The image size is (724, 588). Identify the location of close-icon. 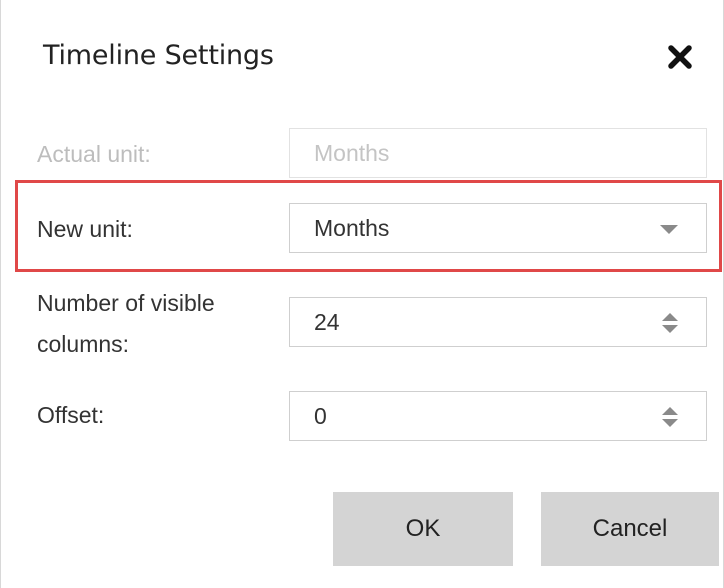
(680, 57).